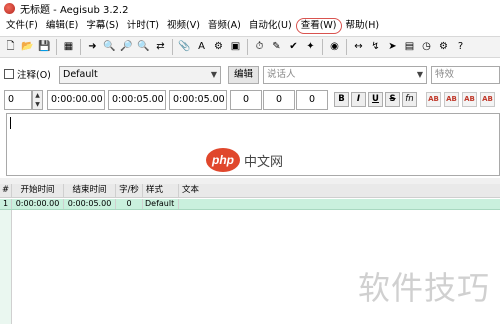  I want to click on fonts-collector-icon: A, so click(202, 47).